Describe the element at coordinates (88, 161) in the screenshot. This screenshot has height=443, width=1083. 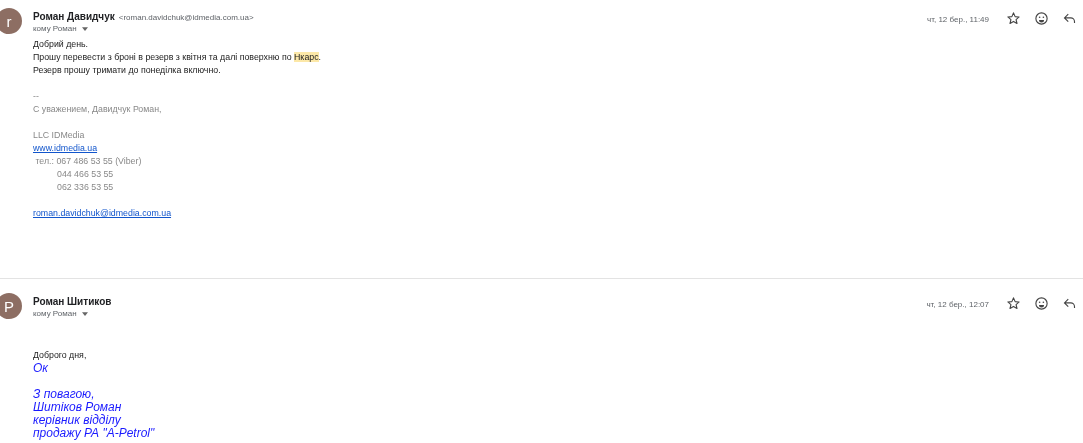
I see `signature-text: тел.: 067 486 53 55 (Viber)` at that location.